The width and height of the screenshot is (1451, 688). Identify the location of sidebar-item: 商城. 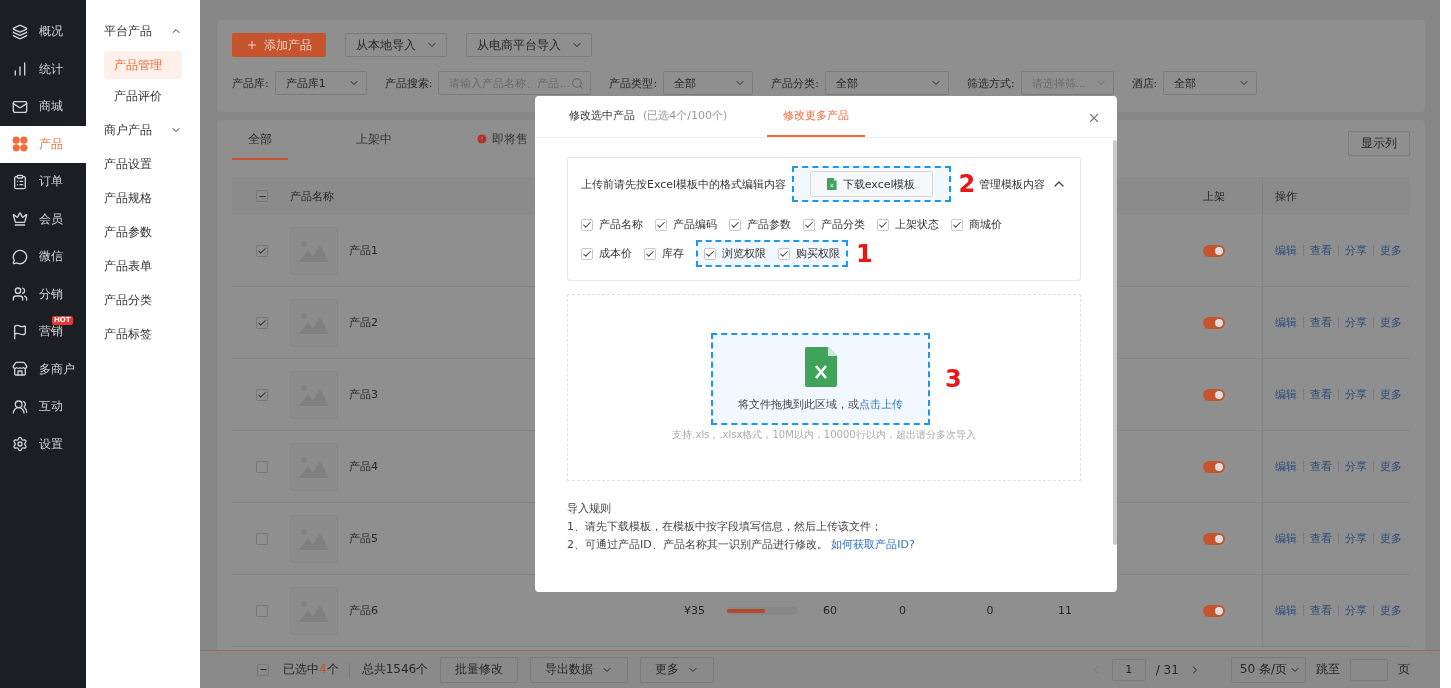
(43, 107).